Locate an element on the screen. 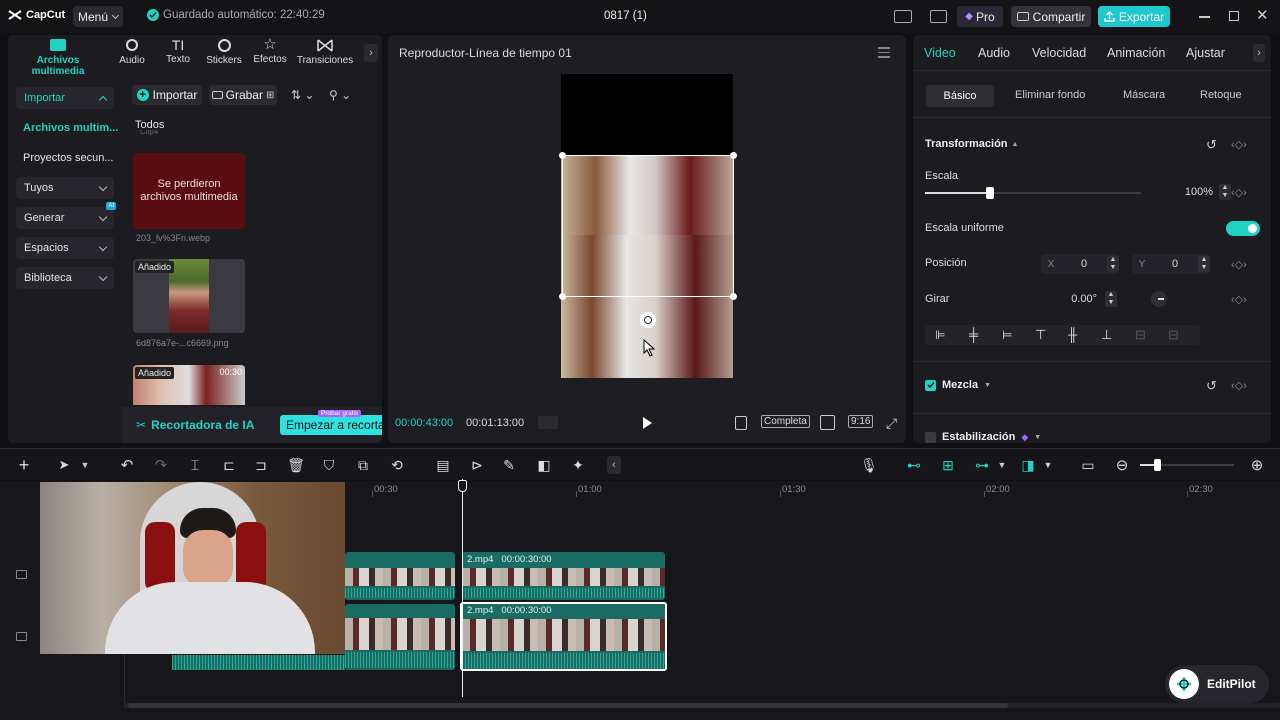 The height and width of the screenshot is (720, 1280). shield-icon: ⛉ is located at coordinates (329, 465).